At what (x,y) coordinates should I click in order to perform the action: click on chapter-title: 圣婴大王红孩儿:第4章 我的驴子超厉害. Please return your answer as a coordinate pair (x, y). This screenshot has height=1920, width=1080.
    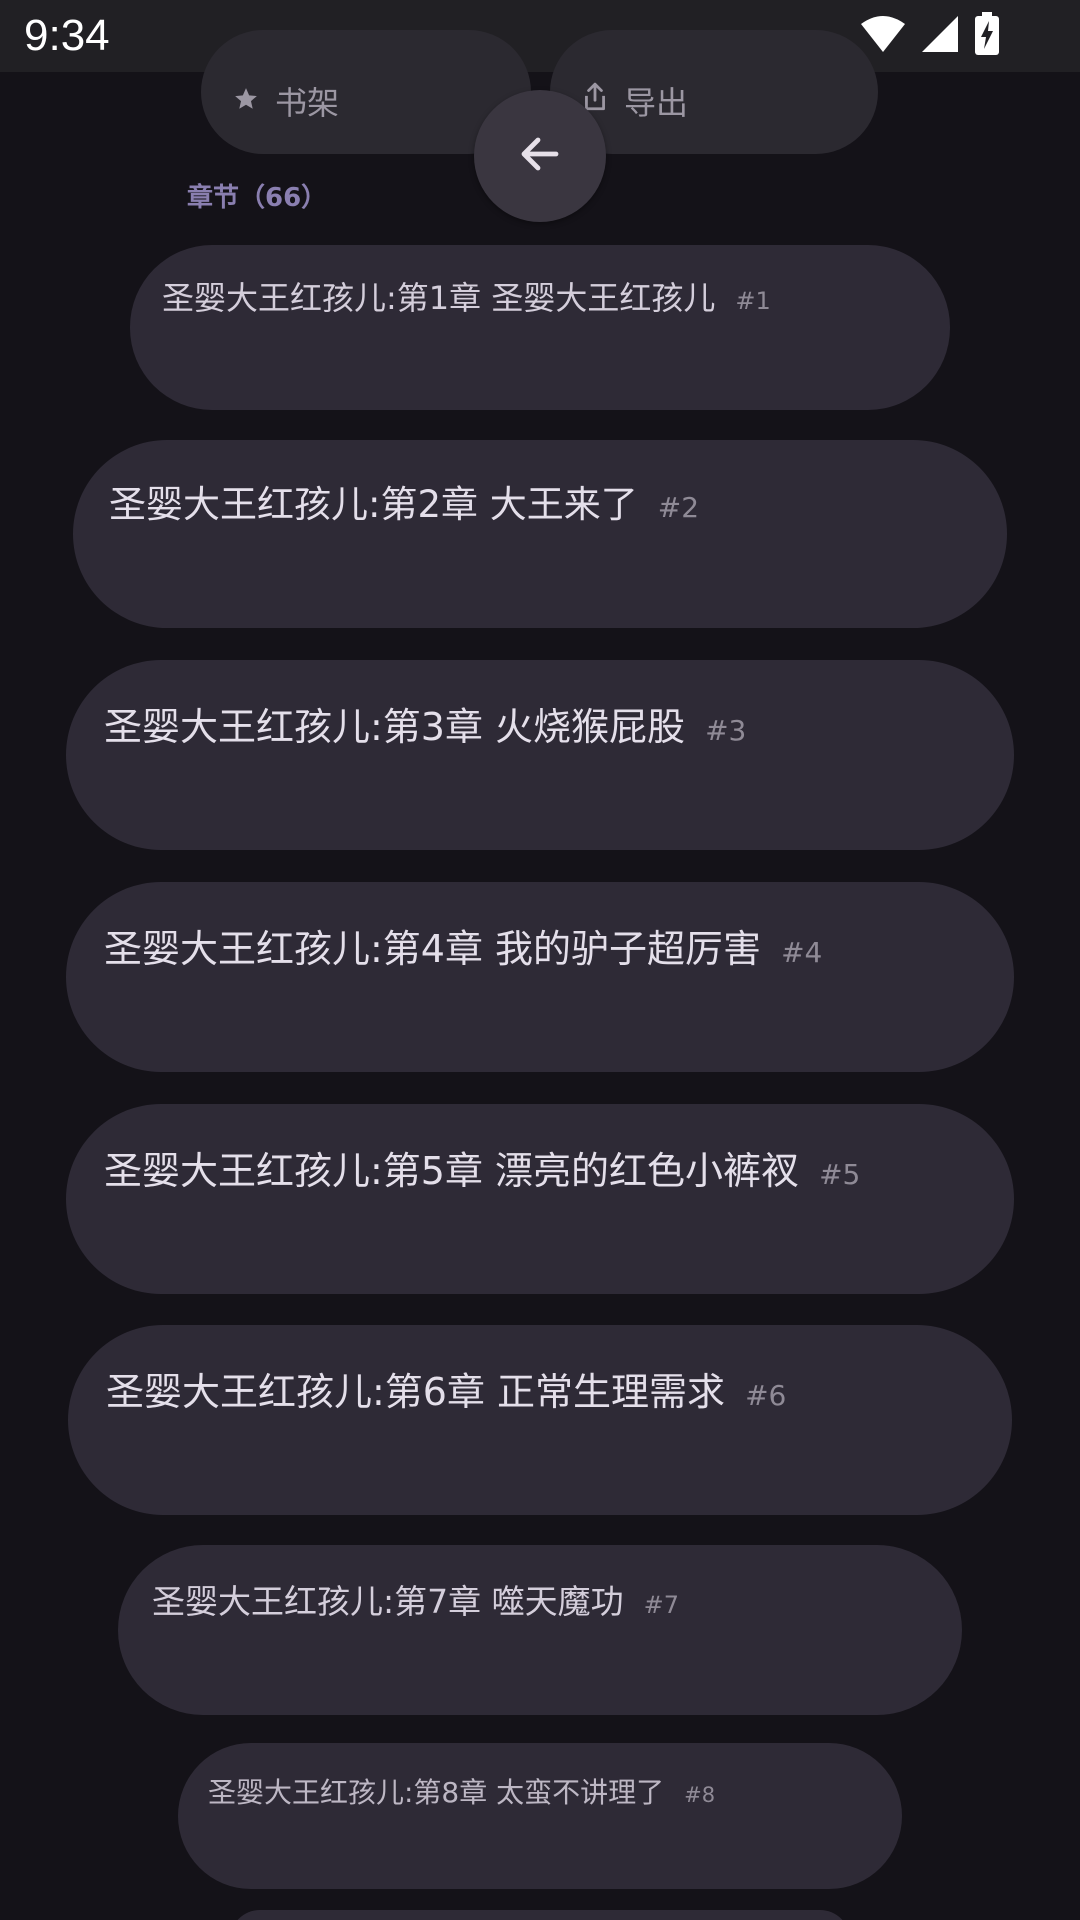
    Looking at the image, I should click on (433, 949).